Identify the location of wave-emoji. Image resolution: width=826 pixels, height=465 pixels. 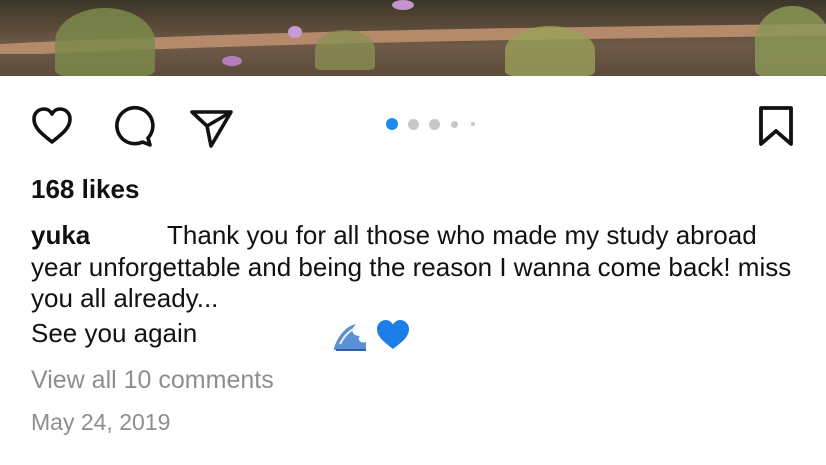
(350, 335).